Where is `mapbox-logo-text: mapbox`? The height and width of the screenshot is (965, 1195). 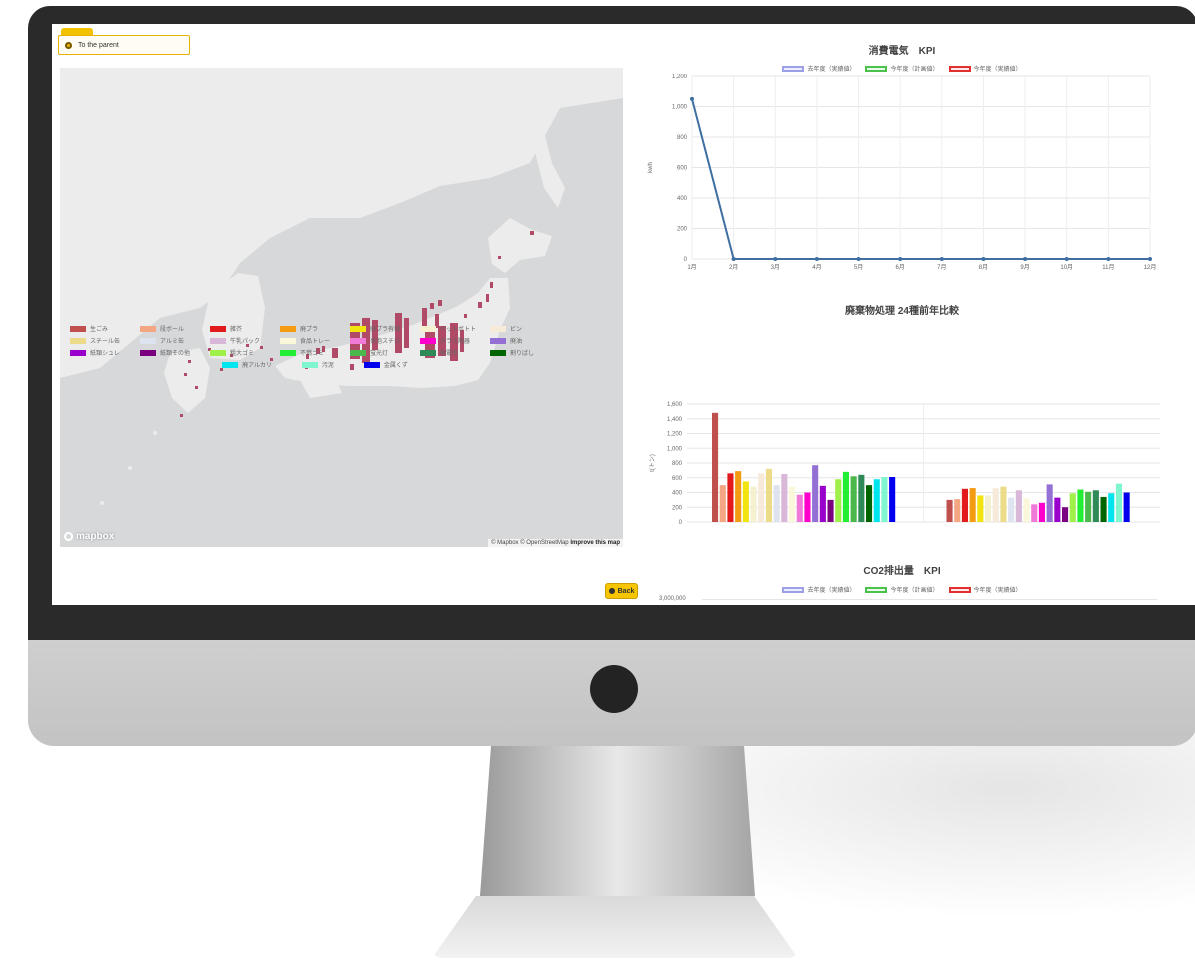 mapbox-logo-text: mapbox is located at coordinates (95, 536).